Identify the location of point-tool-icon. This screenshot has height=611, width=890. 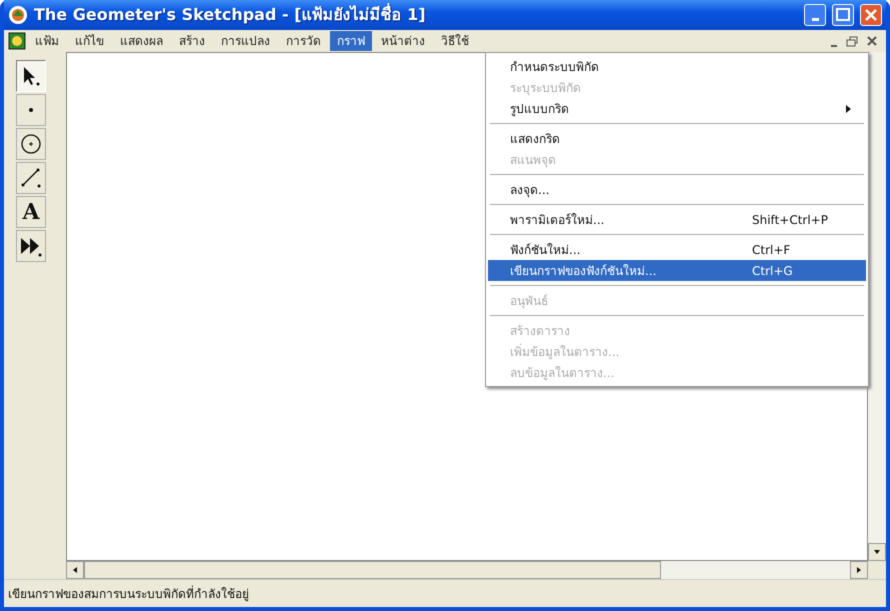
(31, 110).